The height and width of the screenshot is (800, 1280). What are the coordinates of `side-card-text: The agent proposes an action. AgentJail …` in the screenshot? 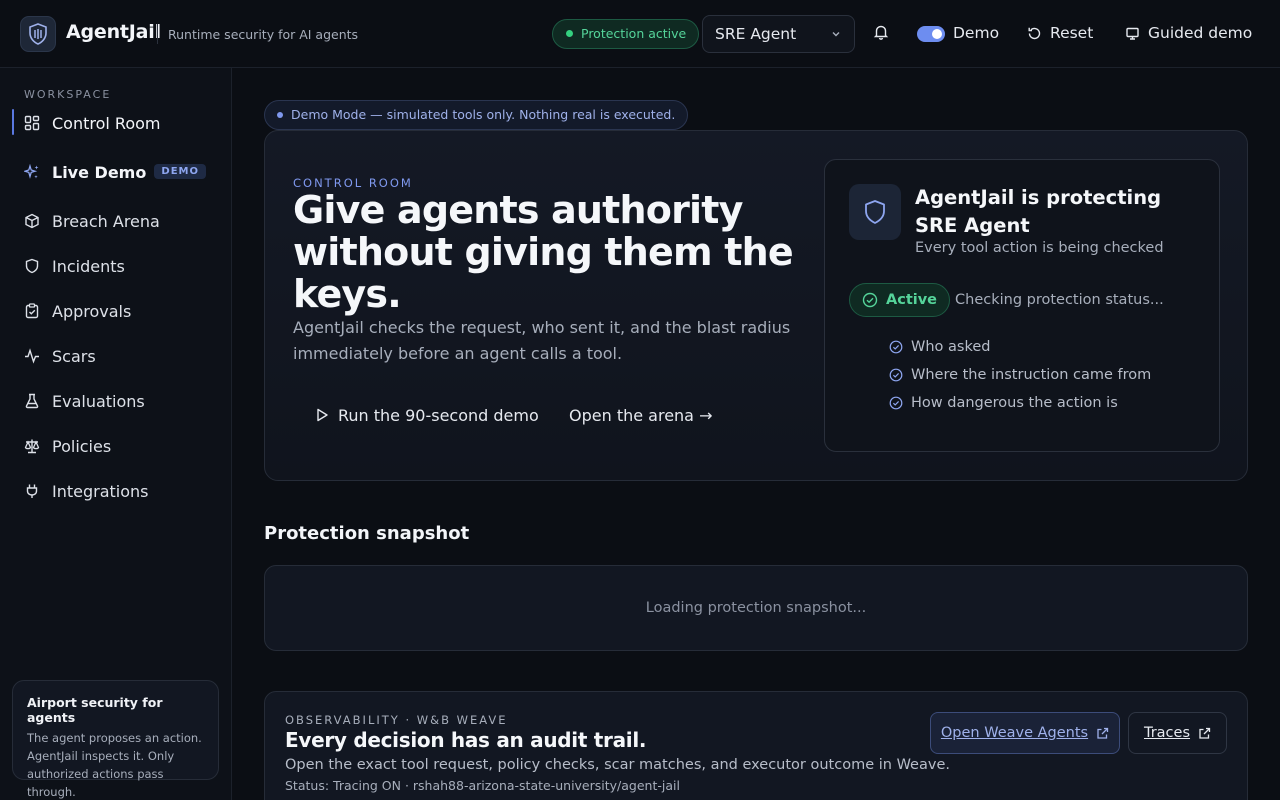 It's located at (114, 765).